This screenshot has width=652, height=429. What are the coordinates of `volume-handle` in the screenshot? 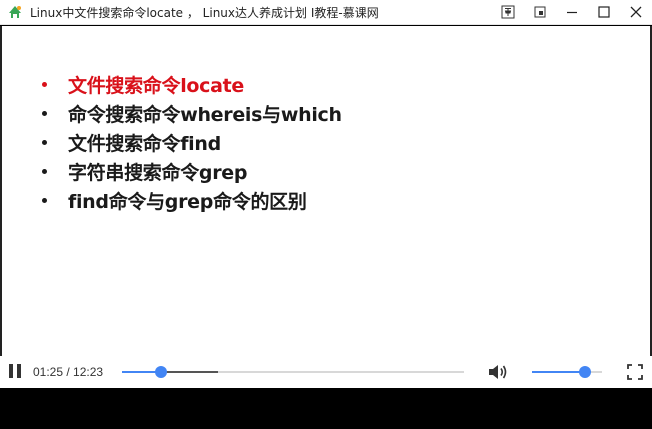 It's located at (584, 372).